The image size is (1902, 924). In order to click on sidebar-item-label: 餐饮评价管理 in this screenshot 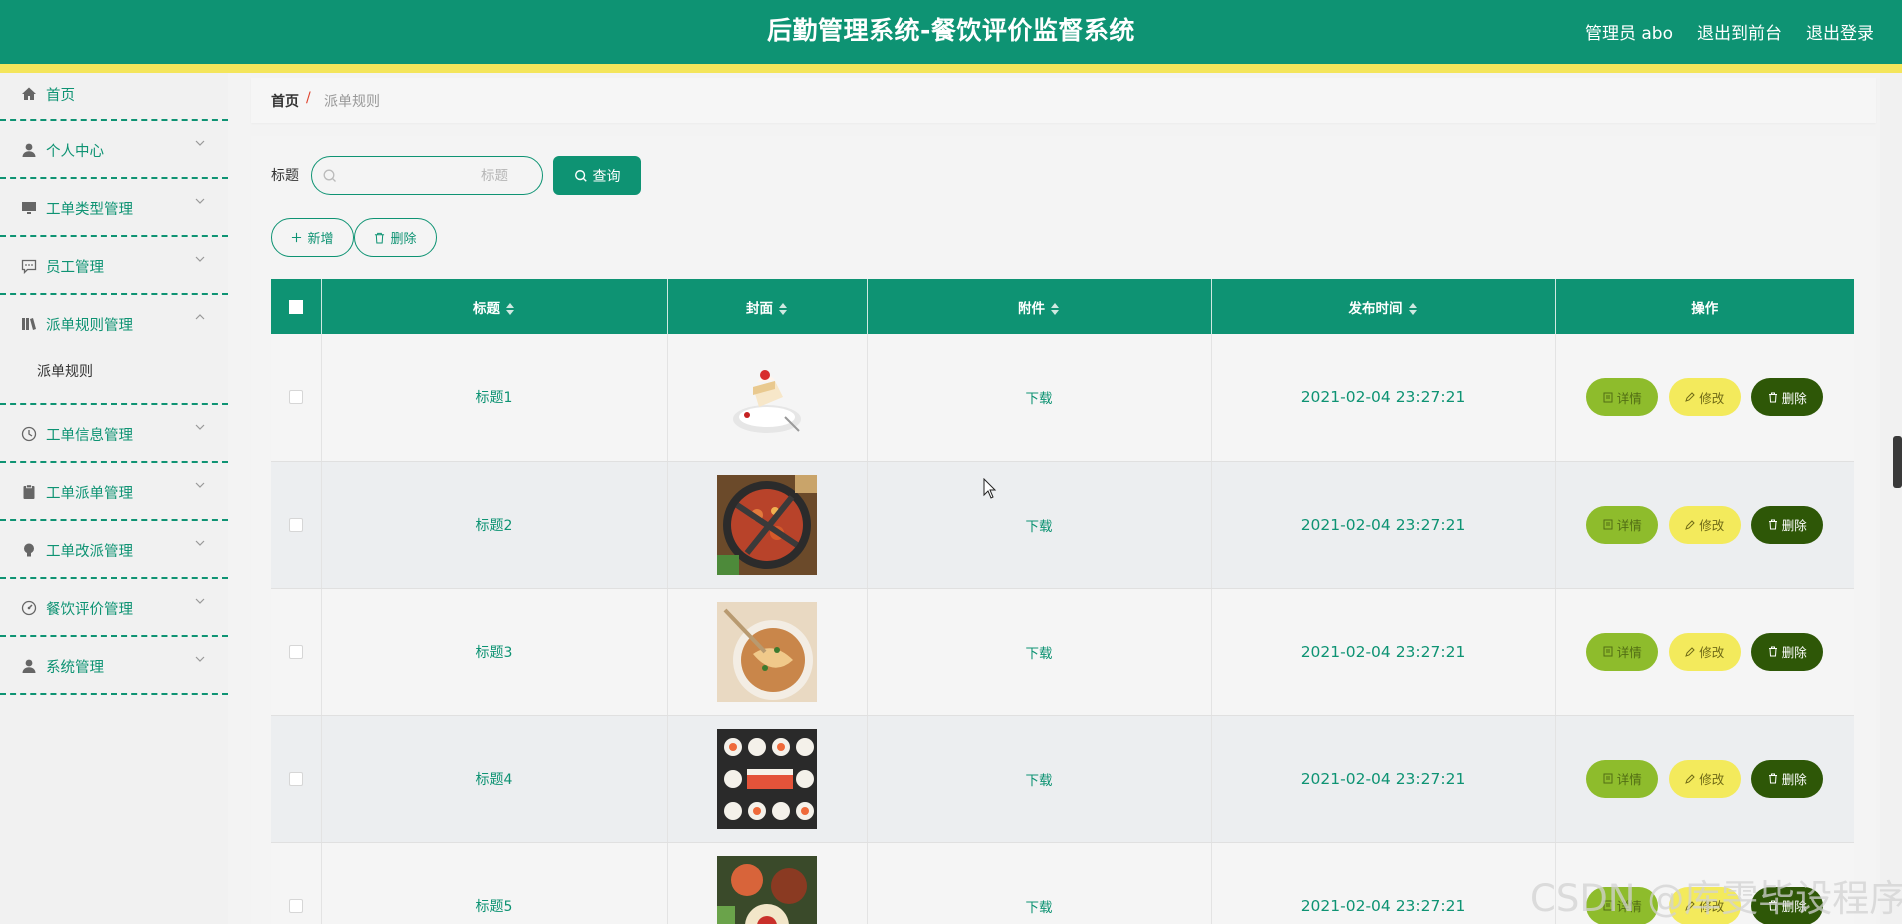, I will do `click(89, 610)`.